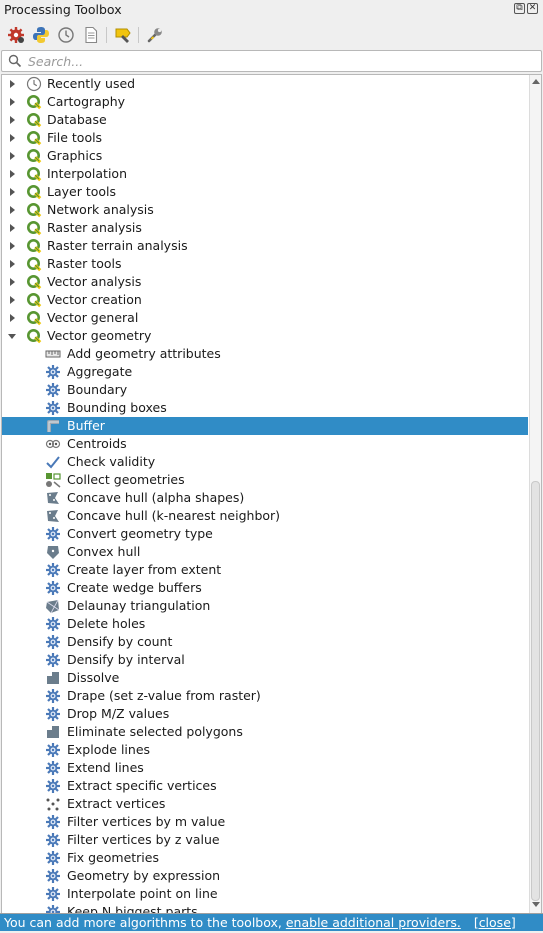 This screenshot has height=933, width=543. What do you see at coordinates (265, 750) in the screenshot?
I see `tree-algorithm-row: Explode lines` at bounding box center [265, 750].